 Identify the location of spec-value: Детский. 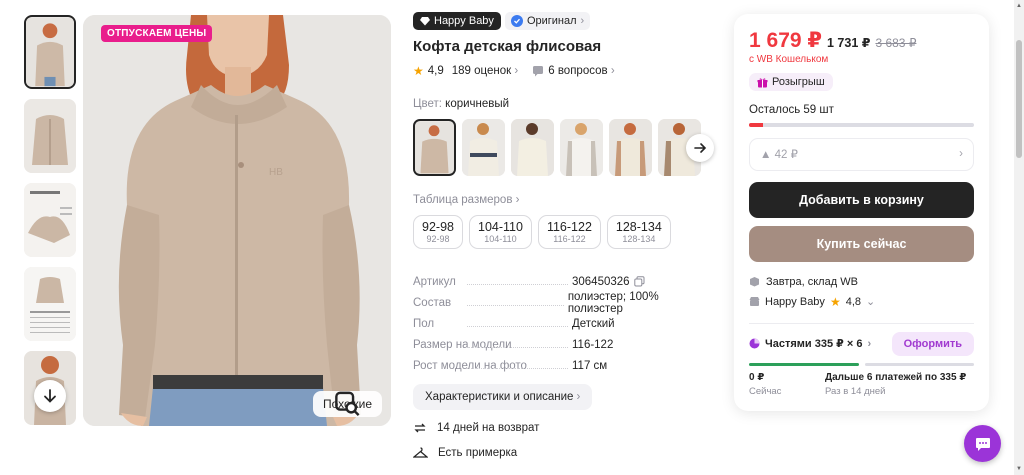
(593, 323).